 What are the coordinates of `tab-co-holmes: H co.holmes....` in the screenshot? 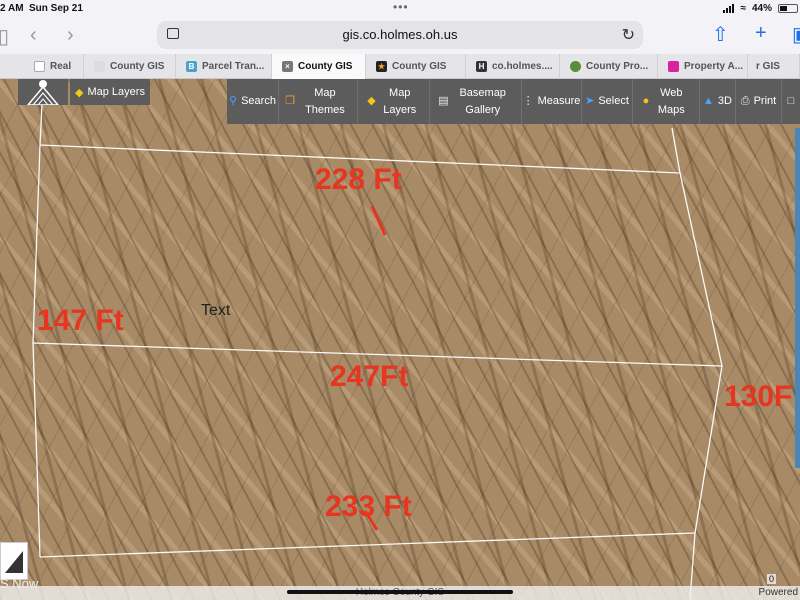 It's located at (513, 66).